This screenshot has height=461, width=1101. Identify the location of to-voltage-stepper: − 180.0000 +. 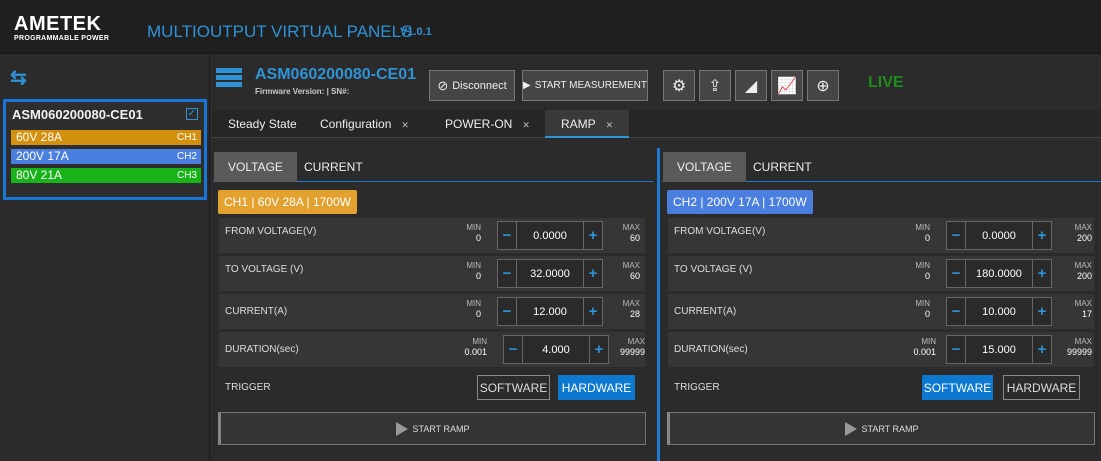
(1001, 273).